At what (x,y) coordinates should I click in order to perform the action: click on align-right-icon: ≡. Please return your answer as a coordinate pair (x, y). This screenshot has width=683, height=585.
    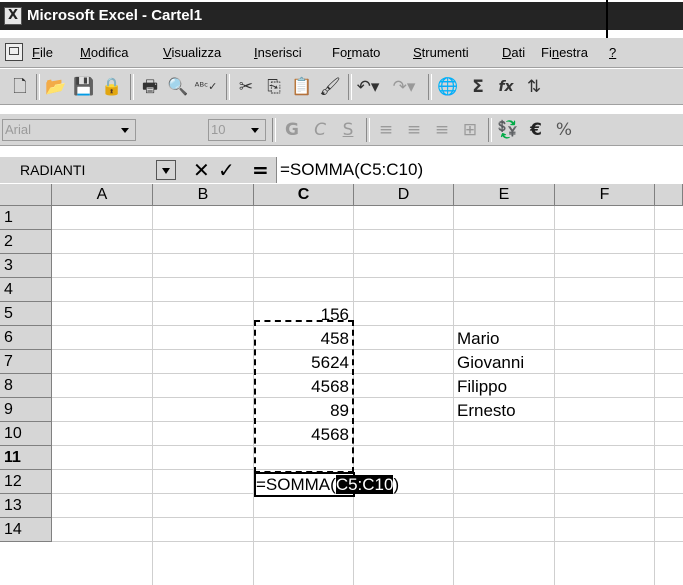
    Looking at the image, I should click on (442, 130).